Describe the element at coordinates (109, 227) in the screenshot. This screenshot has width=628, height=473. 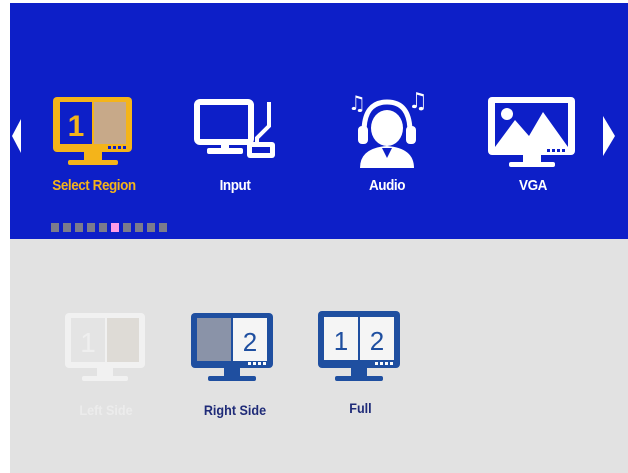
I see `page-indicator` at that location.